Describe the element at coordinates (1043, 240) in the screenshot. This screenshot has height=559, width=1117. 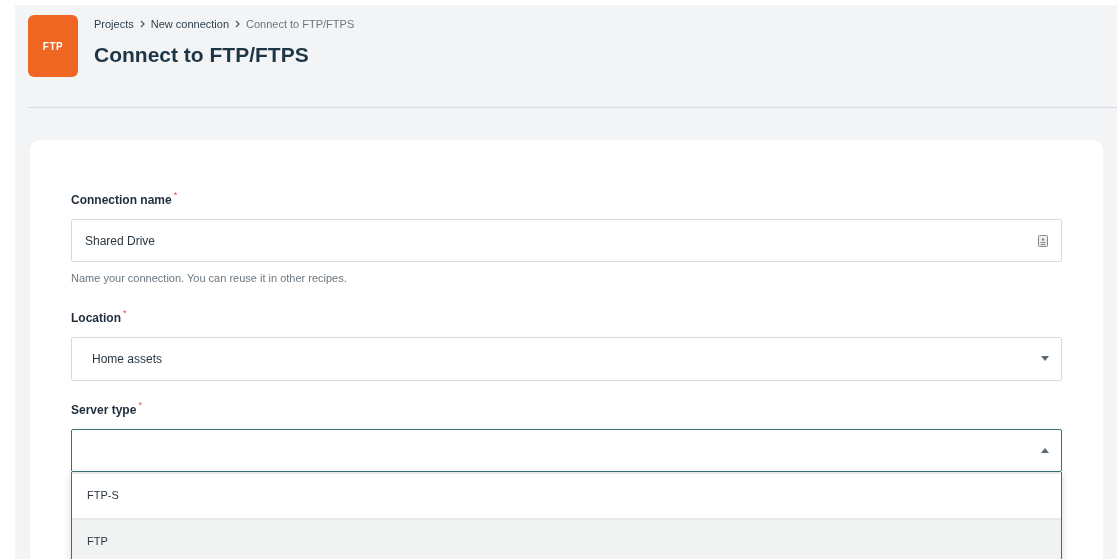
I see `contact-card-icon` at that location.